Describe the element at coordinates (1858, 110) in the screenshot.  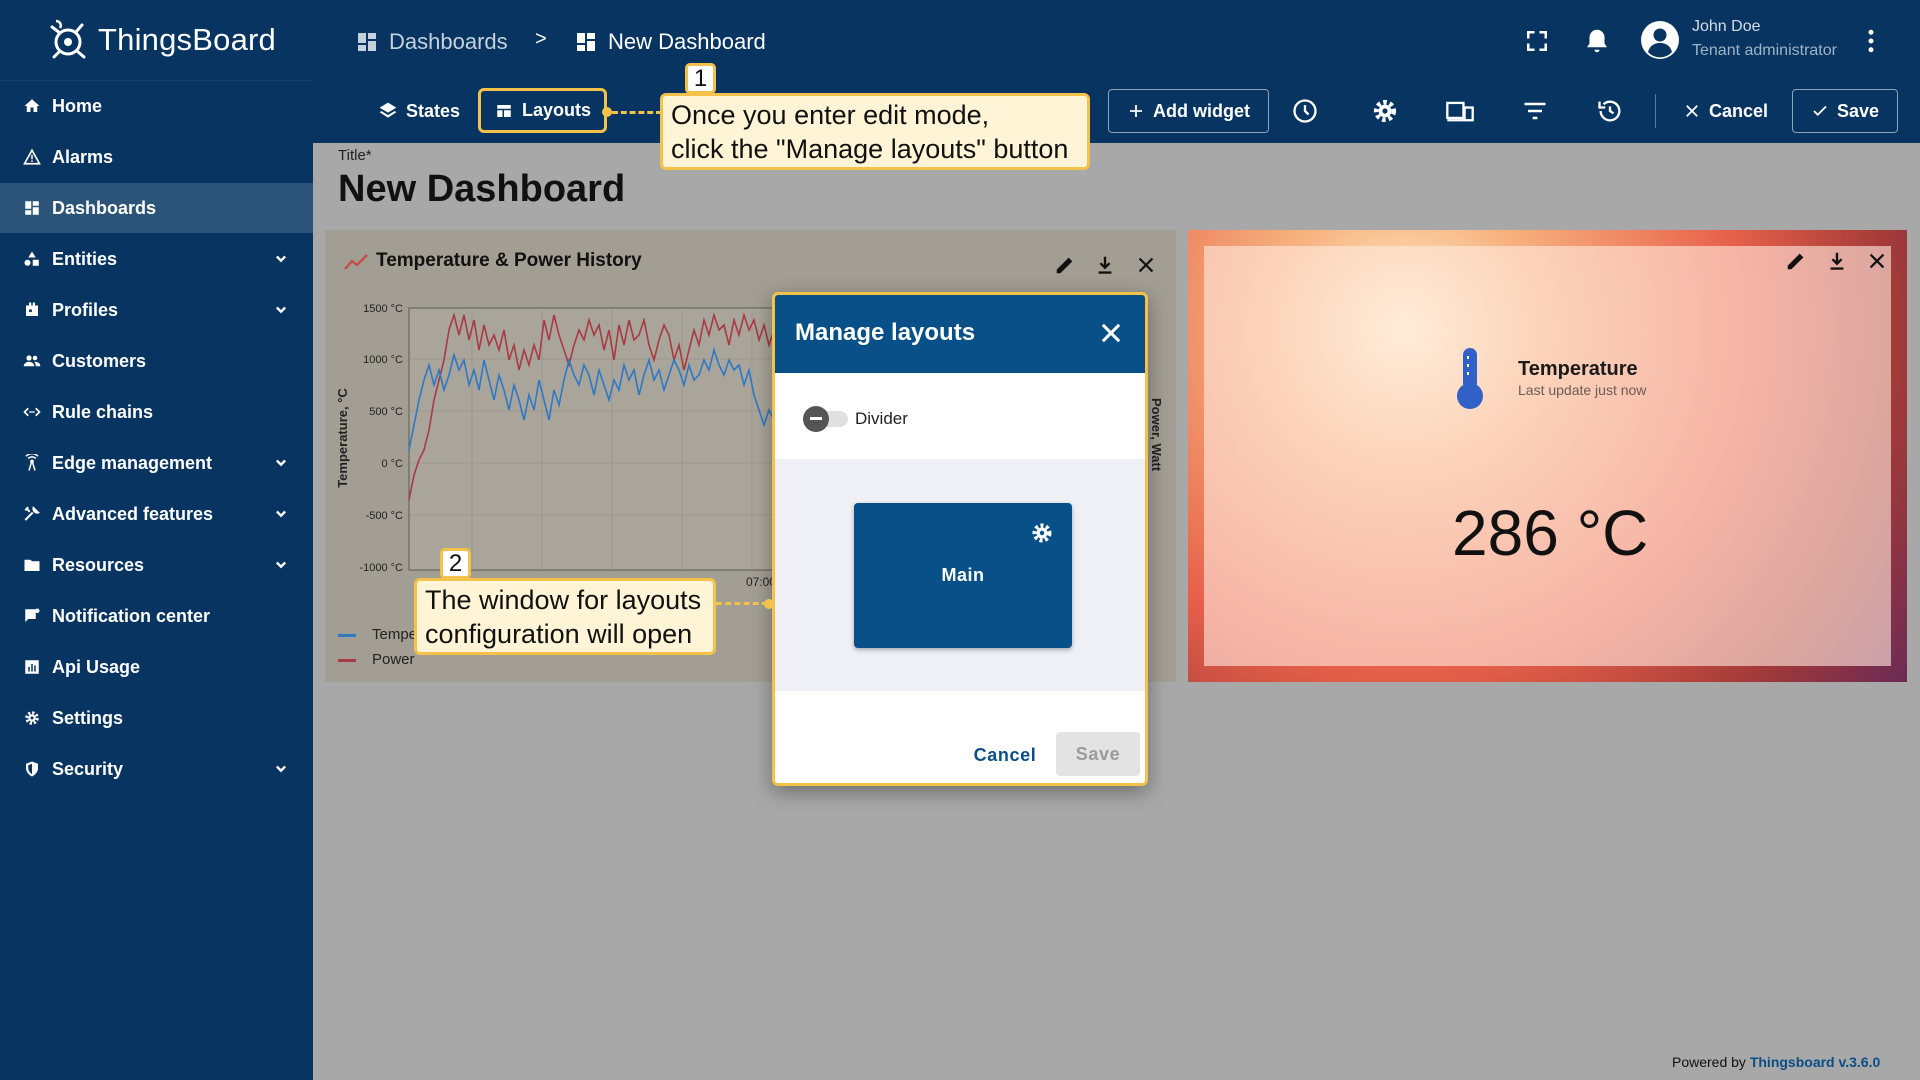
I see `save-button-label: Save` at that location.